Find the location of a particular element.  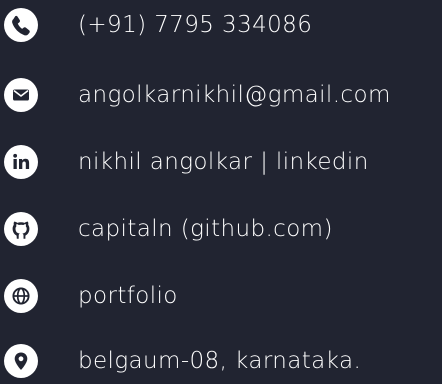

github-icon is located at coordinates (21, 229).